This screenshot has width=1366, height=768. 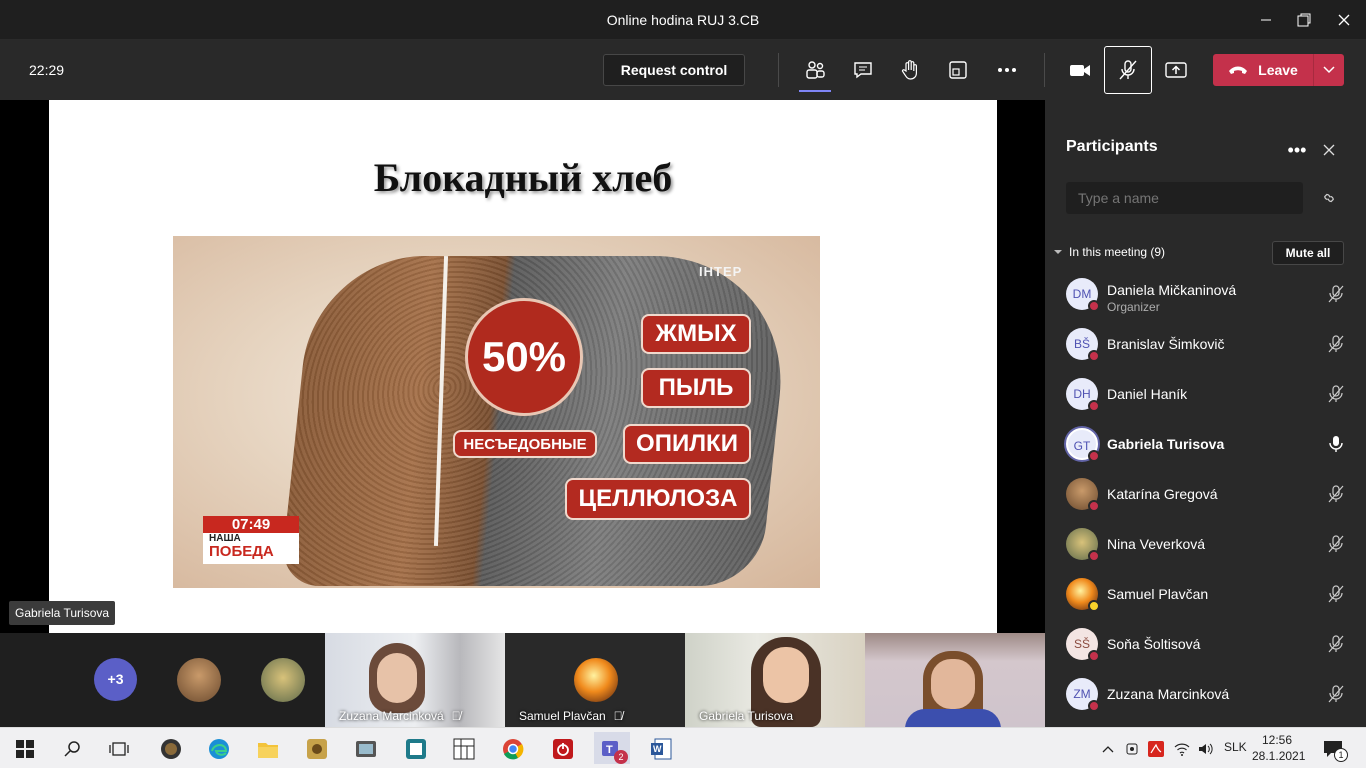 I want to click on mic-toggle-button, so click(x=1128, y=70).